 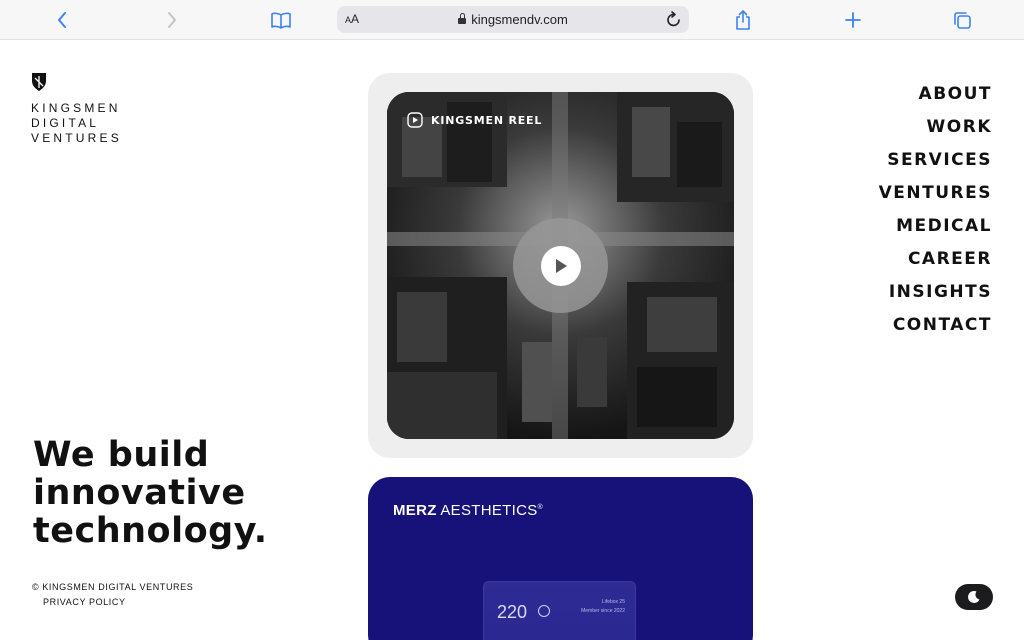 What do you see at coordinates (935, 325) in the screenshot?
I see `nav-contact: CONTACT` at bounding box center [935, 325].